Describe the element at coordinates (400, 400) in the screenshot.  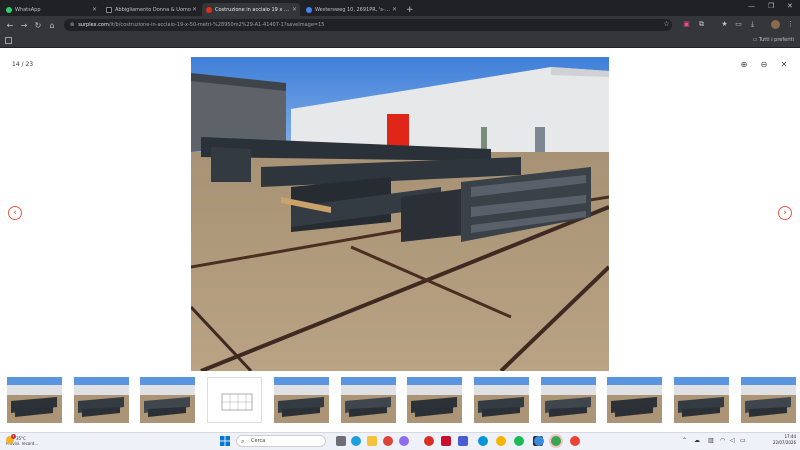
I see `thumbnail-strip` at that location.